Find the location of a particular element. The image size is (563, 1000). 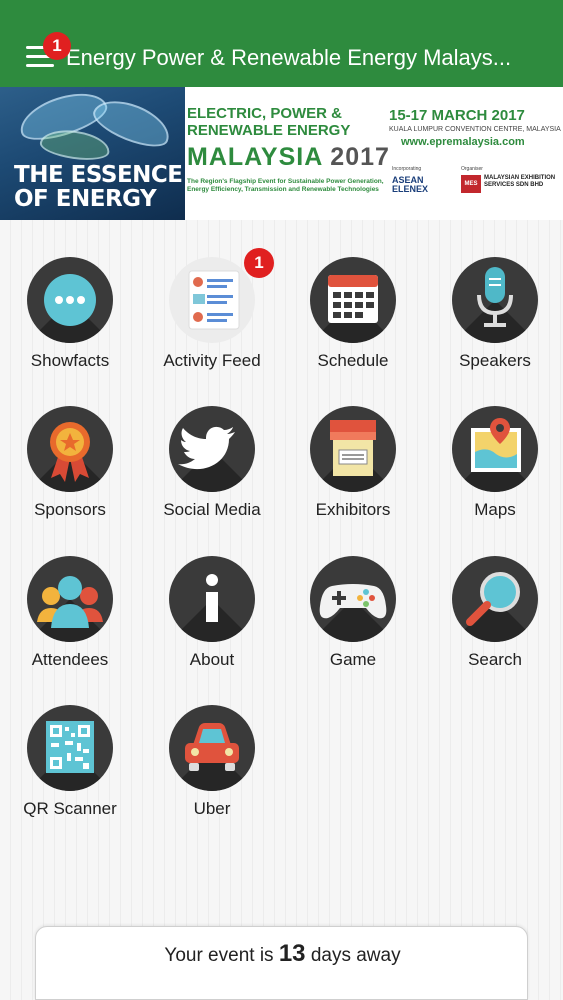

booth-stall-icon is located at coordinates (353, 448).